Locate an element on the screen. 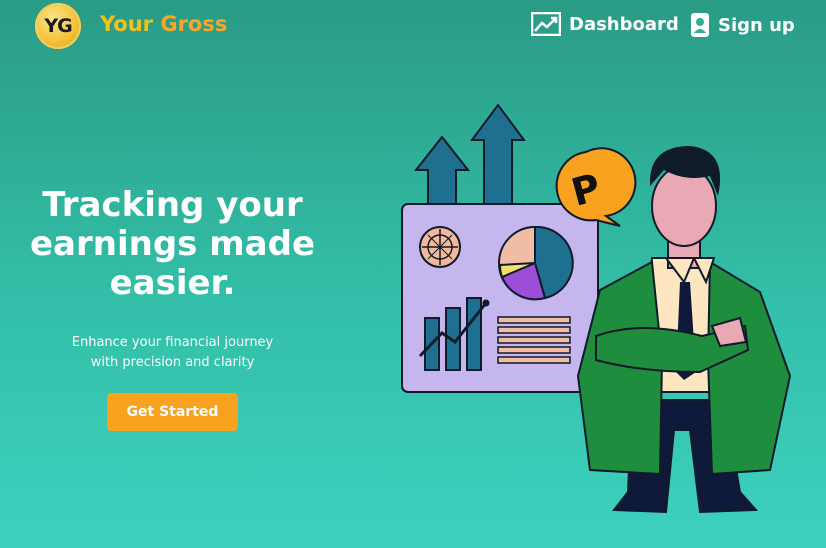 The width and height of the screenshot is (826, 548). nav-signup-label: Sign up is located at coordinates (756, 25).